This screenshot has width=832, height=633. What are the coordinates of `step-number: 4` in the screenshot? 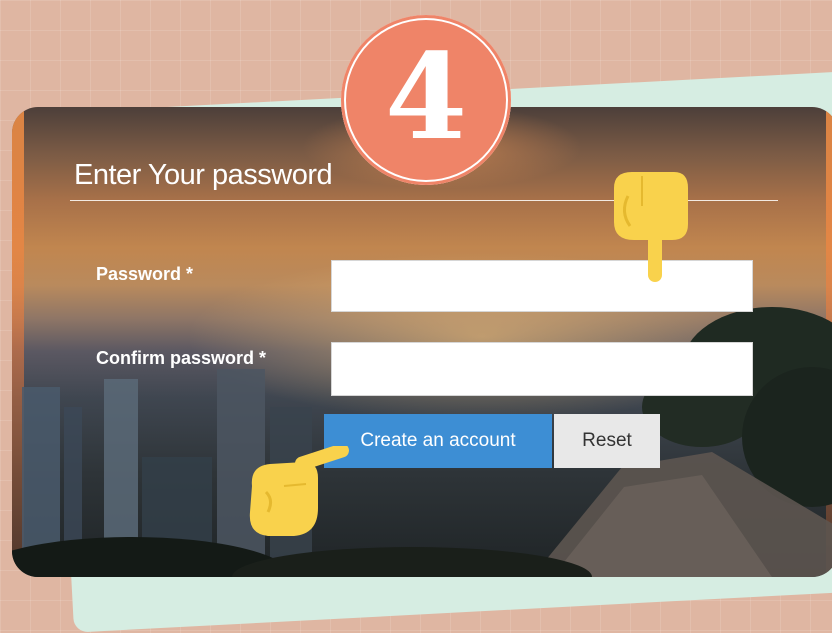 It's located at (426, 96).